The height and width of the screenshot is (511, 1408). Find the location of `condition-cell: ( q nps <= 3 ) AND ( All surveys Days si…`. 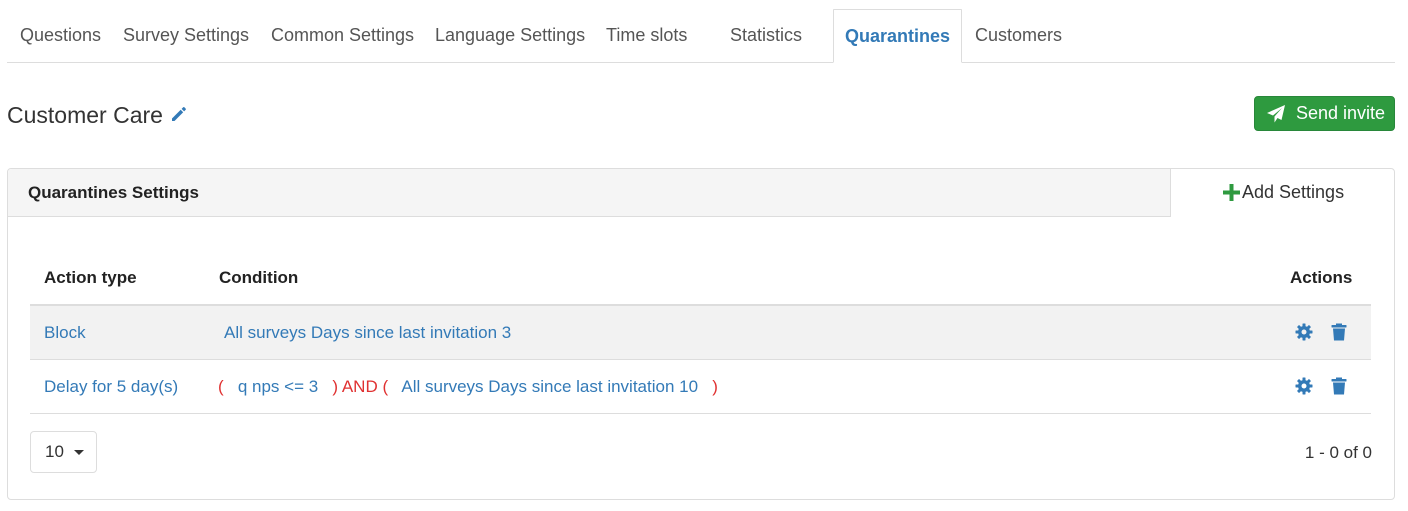

condition-cell: ( q nps <= 3 ) AND ( All surveys Days si… is located at coordinates (468, 386).